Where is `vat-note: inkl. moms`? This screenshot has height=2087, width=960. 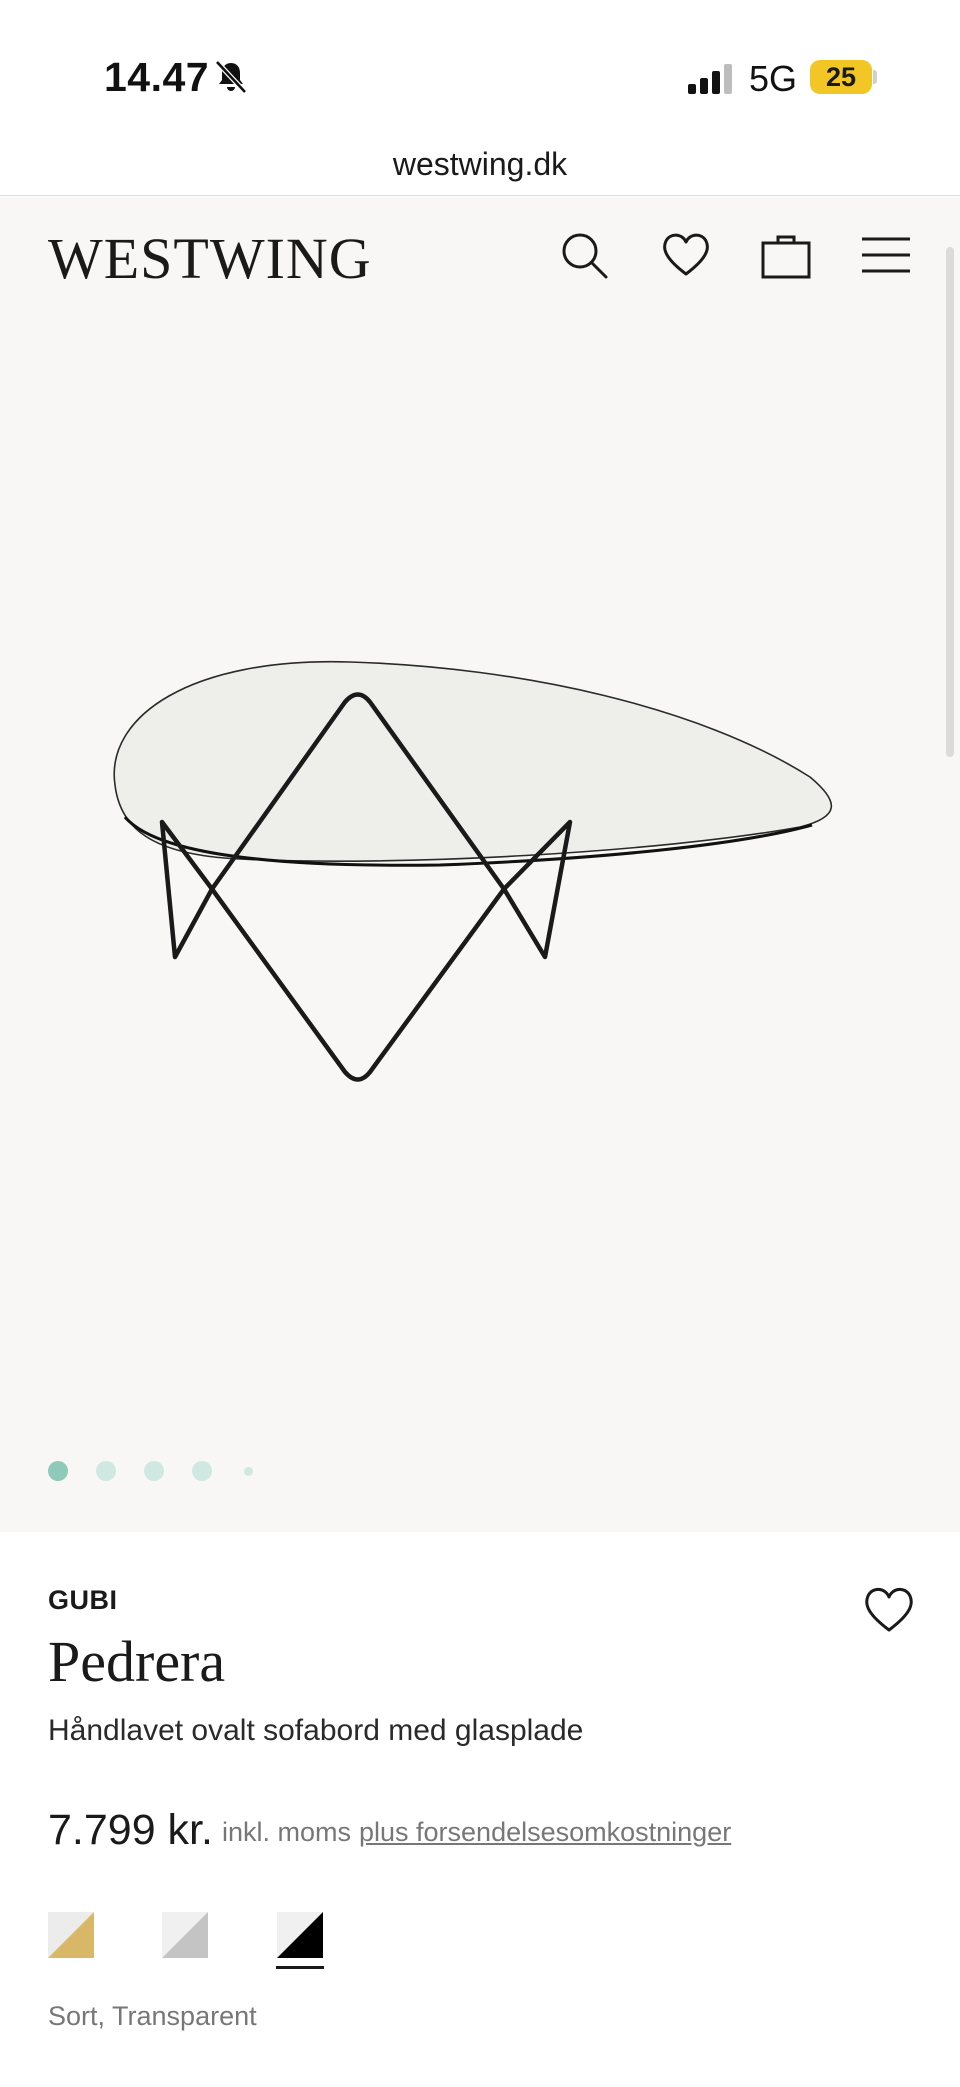
vat-note: inkl. moms is located at coordinates (287, 1832).